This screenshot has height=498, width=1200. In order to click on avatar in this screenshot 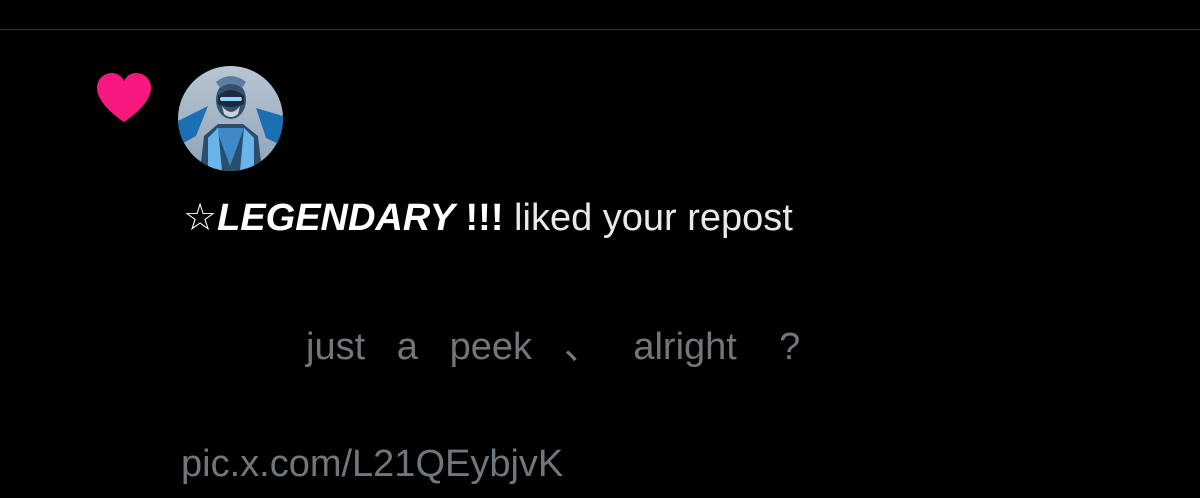, I will do `click(230, 118)`.